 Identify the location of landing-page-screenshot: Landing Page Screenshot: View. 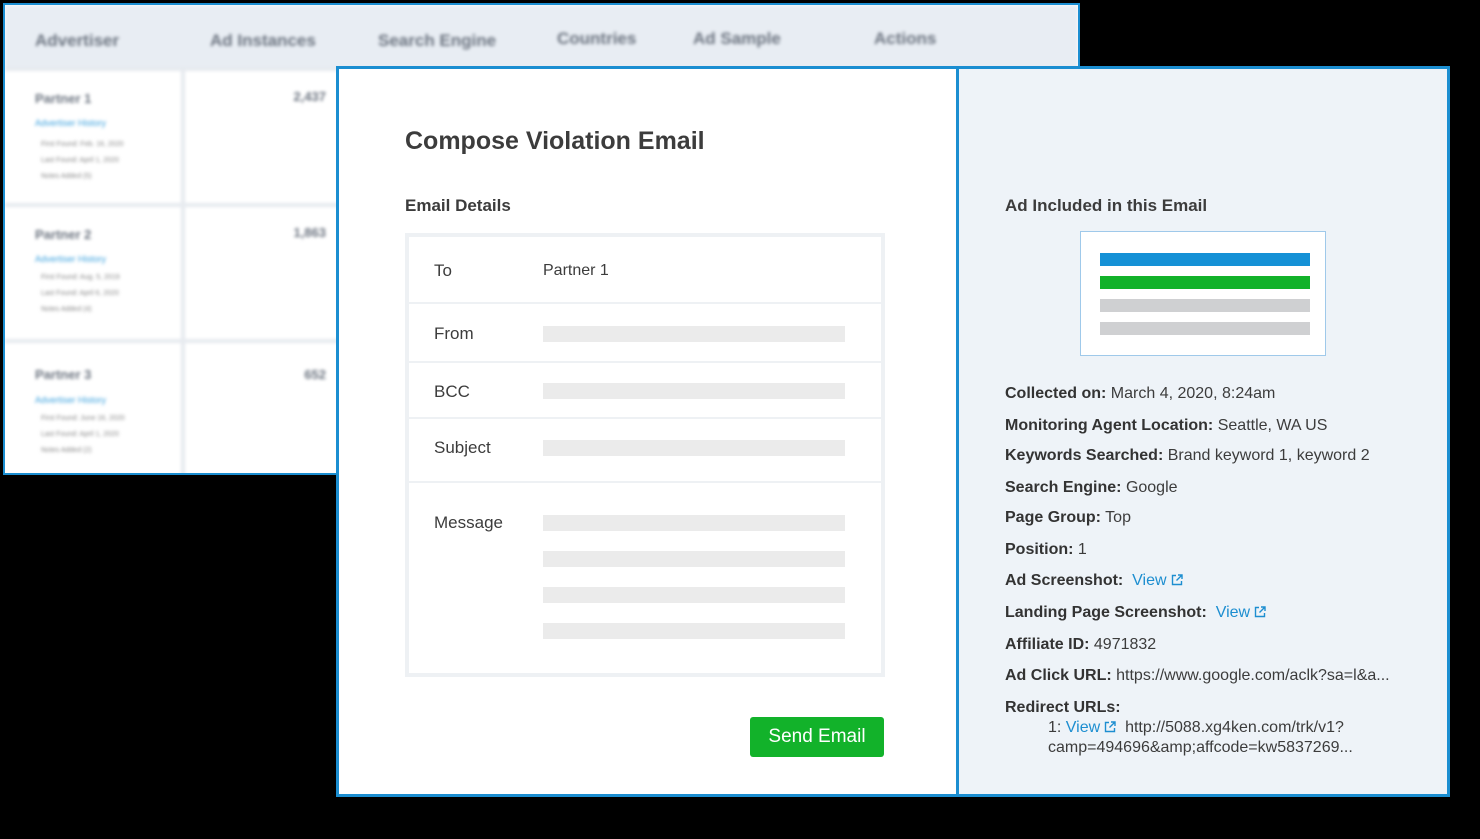
(1135, 613).